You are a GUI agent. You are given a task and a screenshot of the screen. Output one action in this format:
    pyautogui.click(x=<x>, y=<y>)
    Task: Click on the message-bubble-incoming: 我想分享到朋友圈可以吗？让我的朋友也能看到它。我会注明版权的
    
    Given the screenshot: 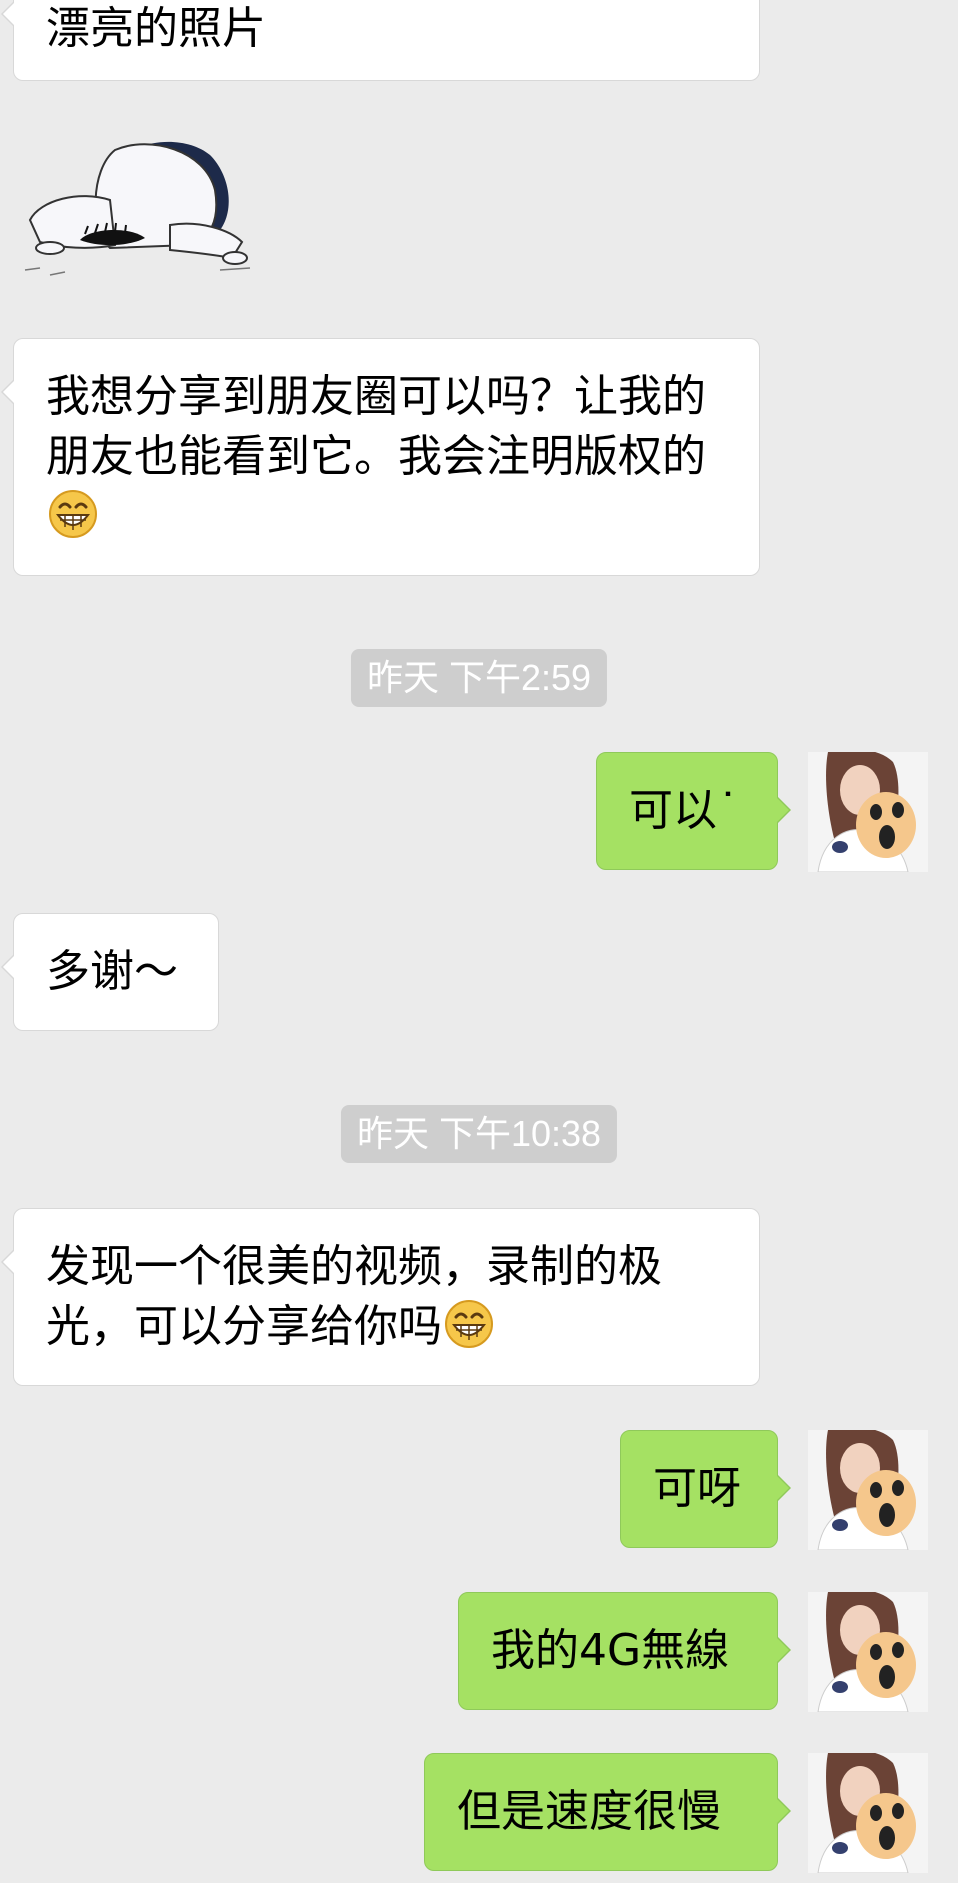 What is the action you would take?
    pyautogui.click(x=380, y=457)
    